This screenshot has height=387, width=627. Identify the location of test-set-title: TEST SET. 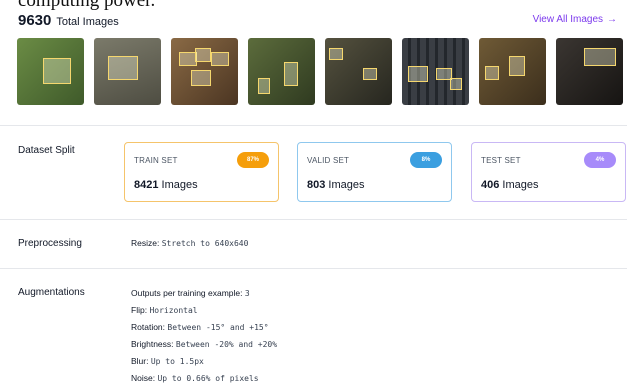
(501, 160).